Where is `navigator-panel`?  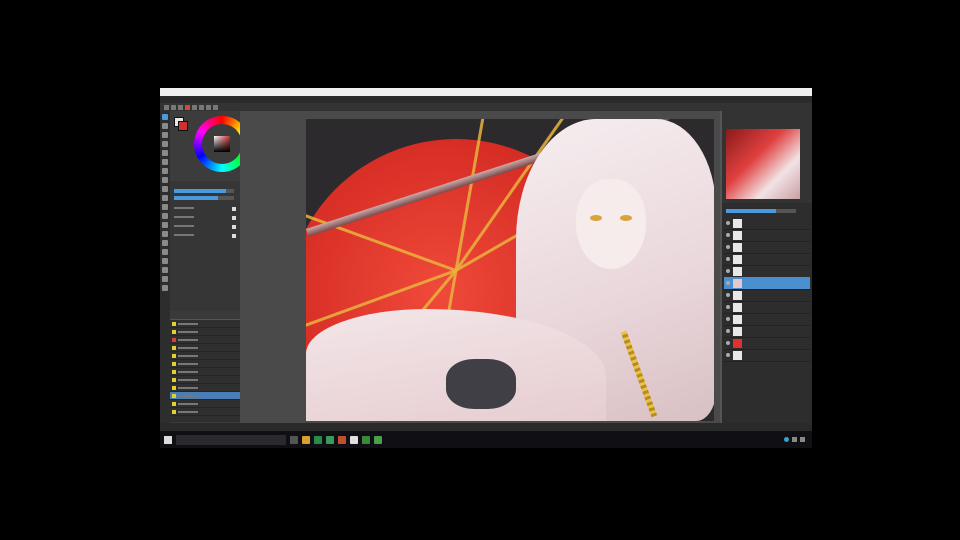
navigator-panel is located at coordinates (767, 157).